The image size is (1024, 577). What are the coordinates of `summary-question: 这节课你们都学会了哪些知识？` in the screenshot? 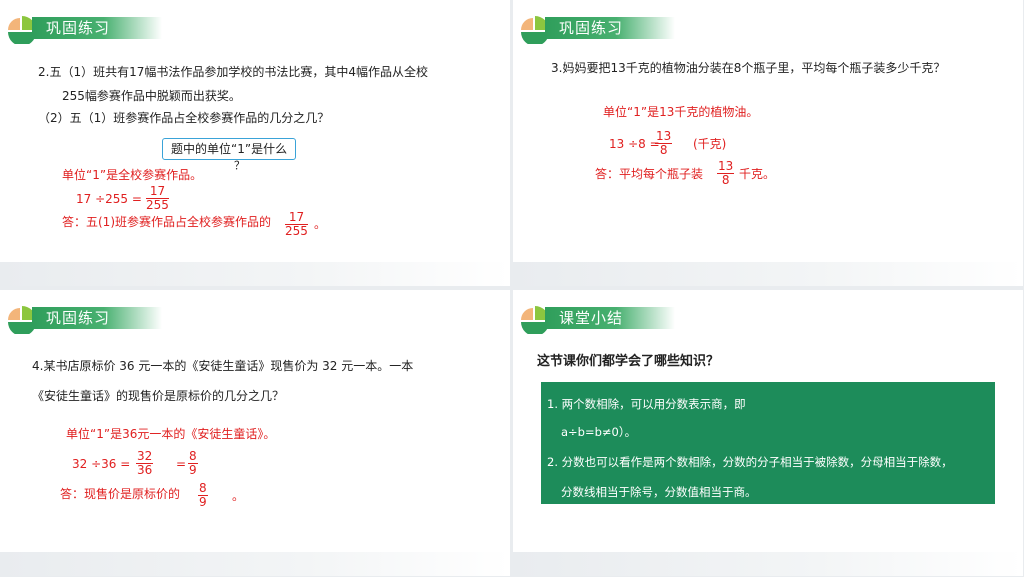 It's located at (628, 361).